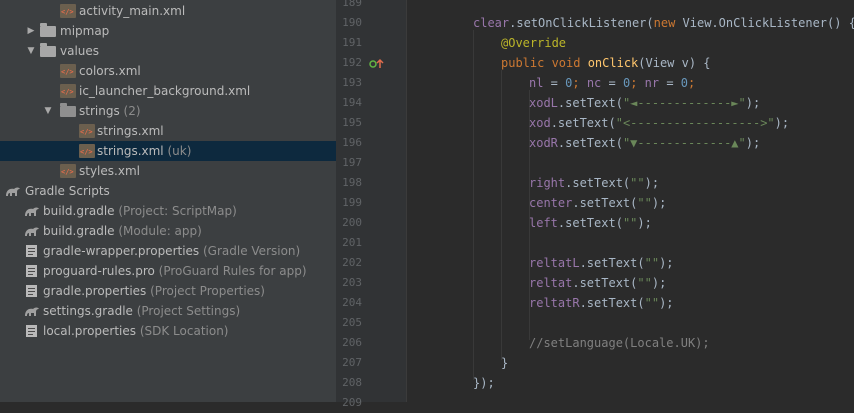  I want to click on tree-item-label: styles.xml, so click(109, 171).